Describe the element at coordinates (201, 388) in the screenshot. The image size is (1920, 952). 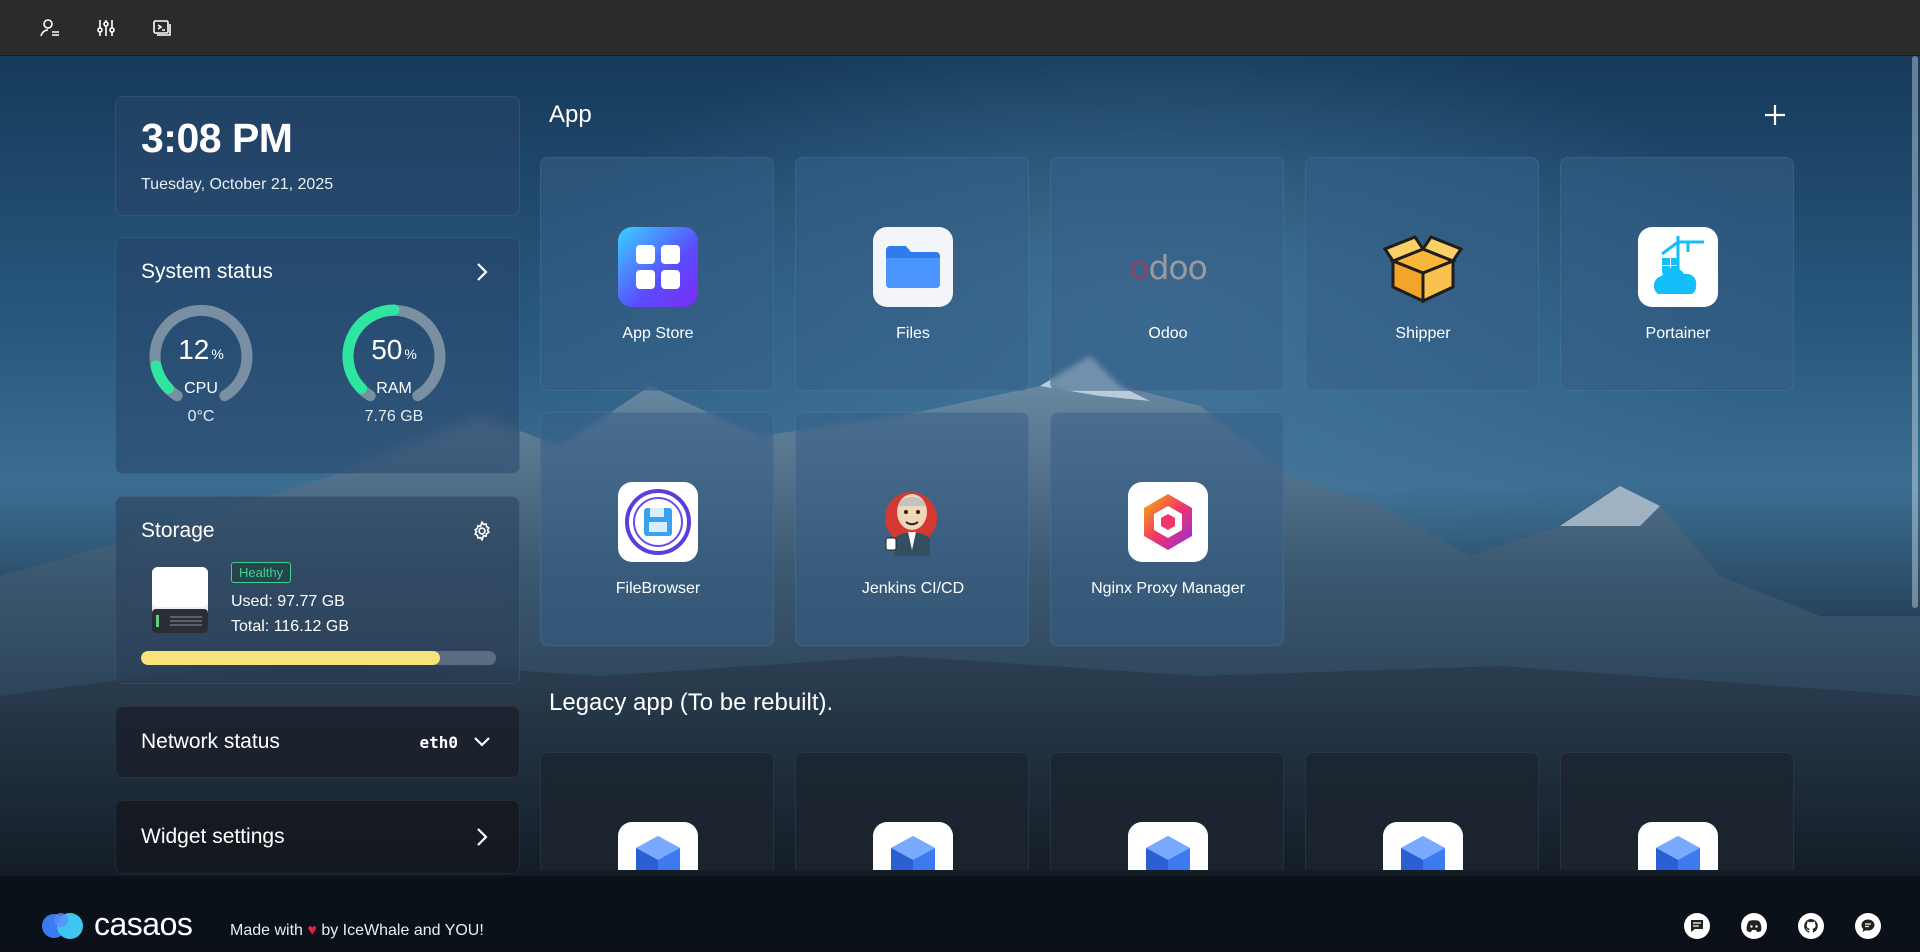
I see `cpu-label: CPU` at that location.